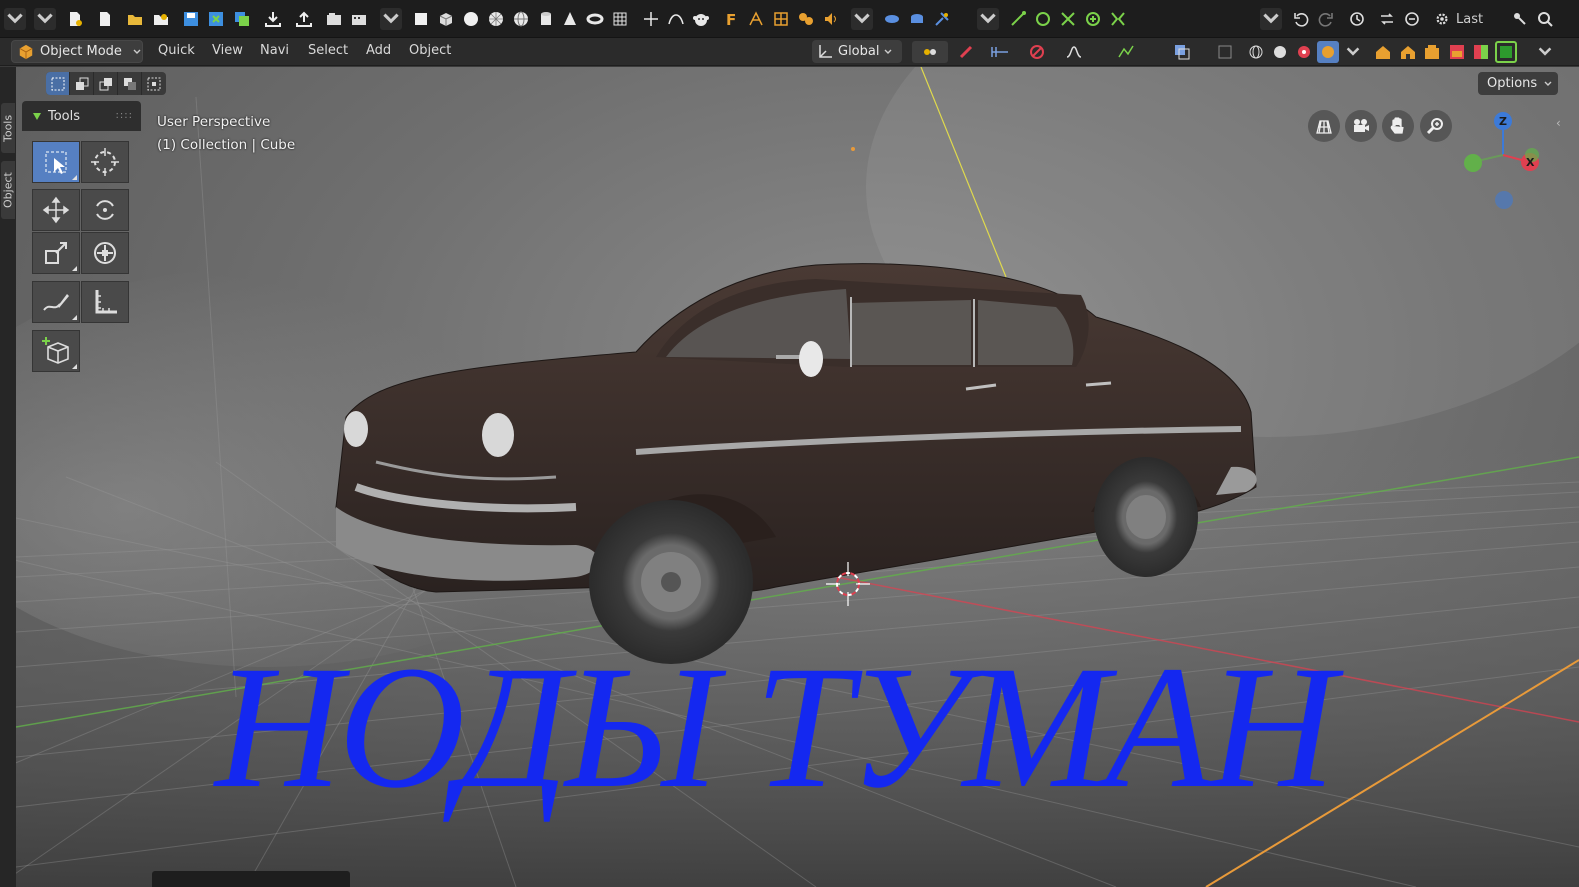  What do you see at coordinates (1324, 126) in the screenshot?
I see `toggle-ortho-button` at bounding box center [1324, 126].